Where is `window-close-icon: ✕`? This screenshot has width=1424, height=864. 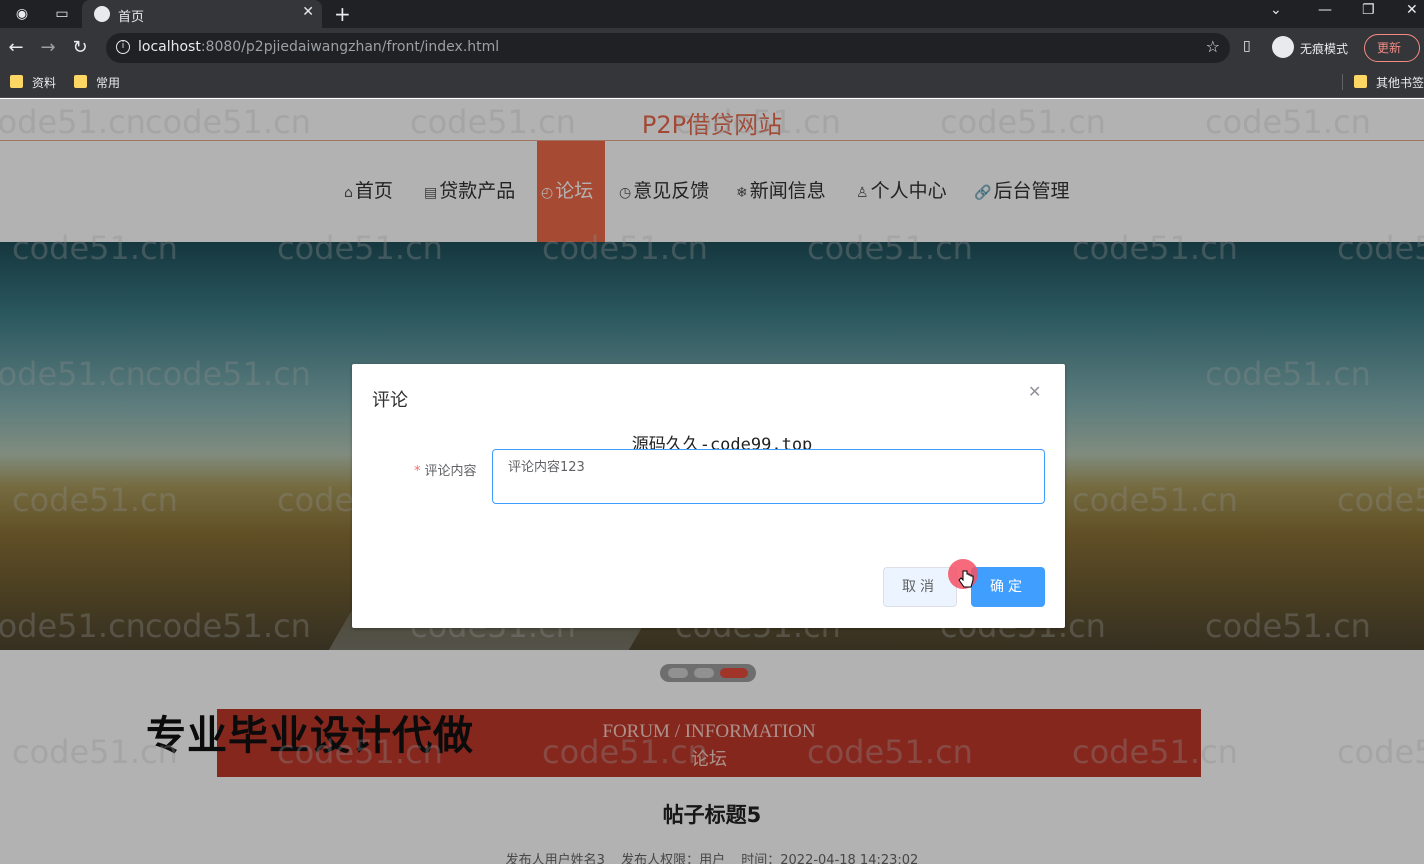 window-close-icon: ✕ is located at coordinates (1412, 10).